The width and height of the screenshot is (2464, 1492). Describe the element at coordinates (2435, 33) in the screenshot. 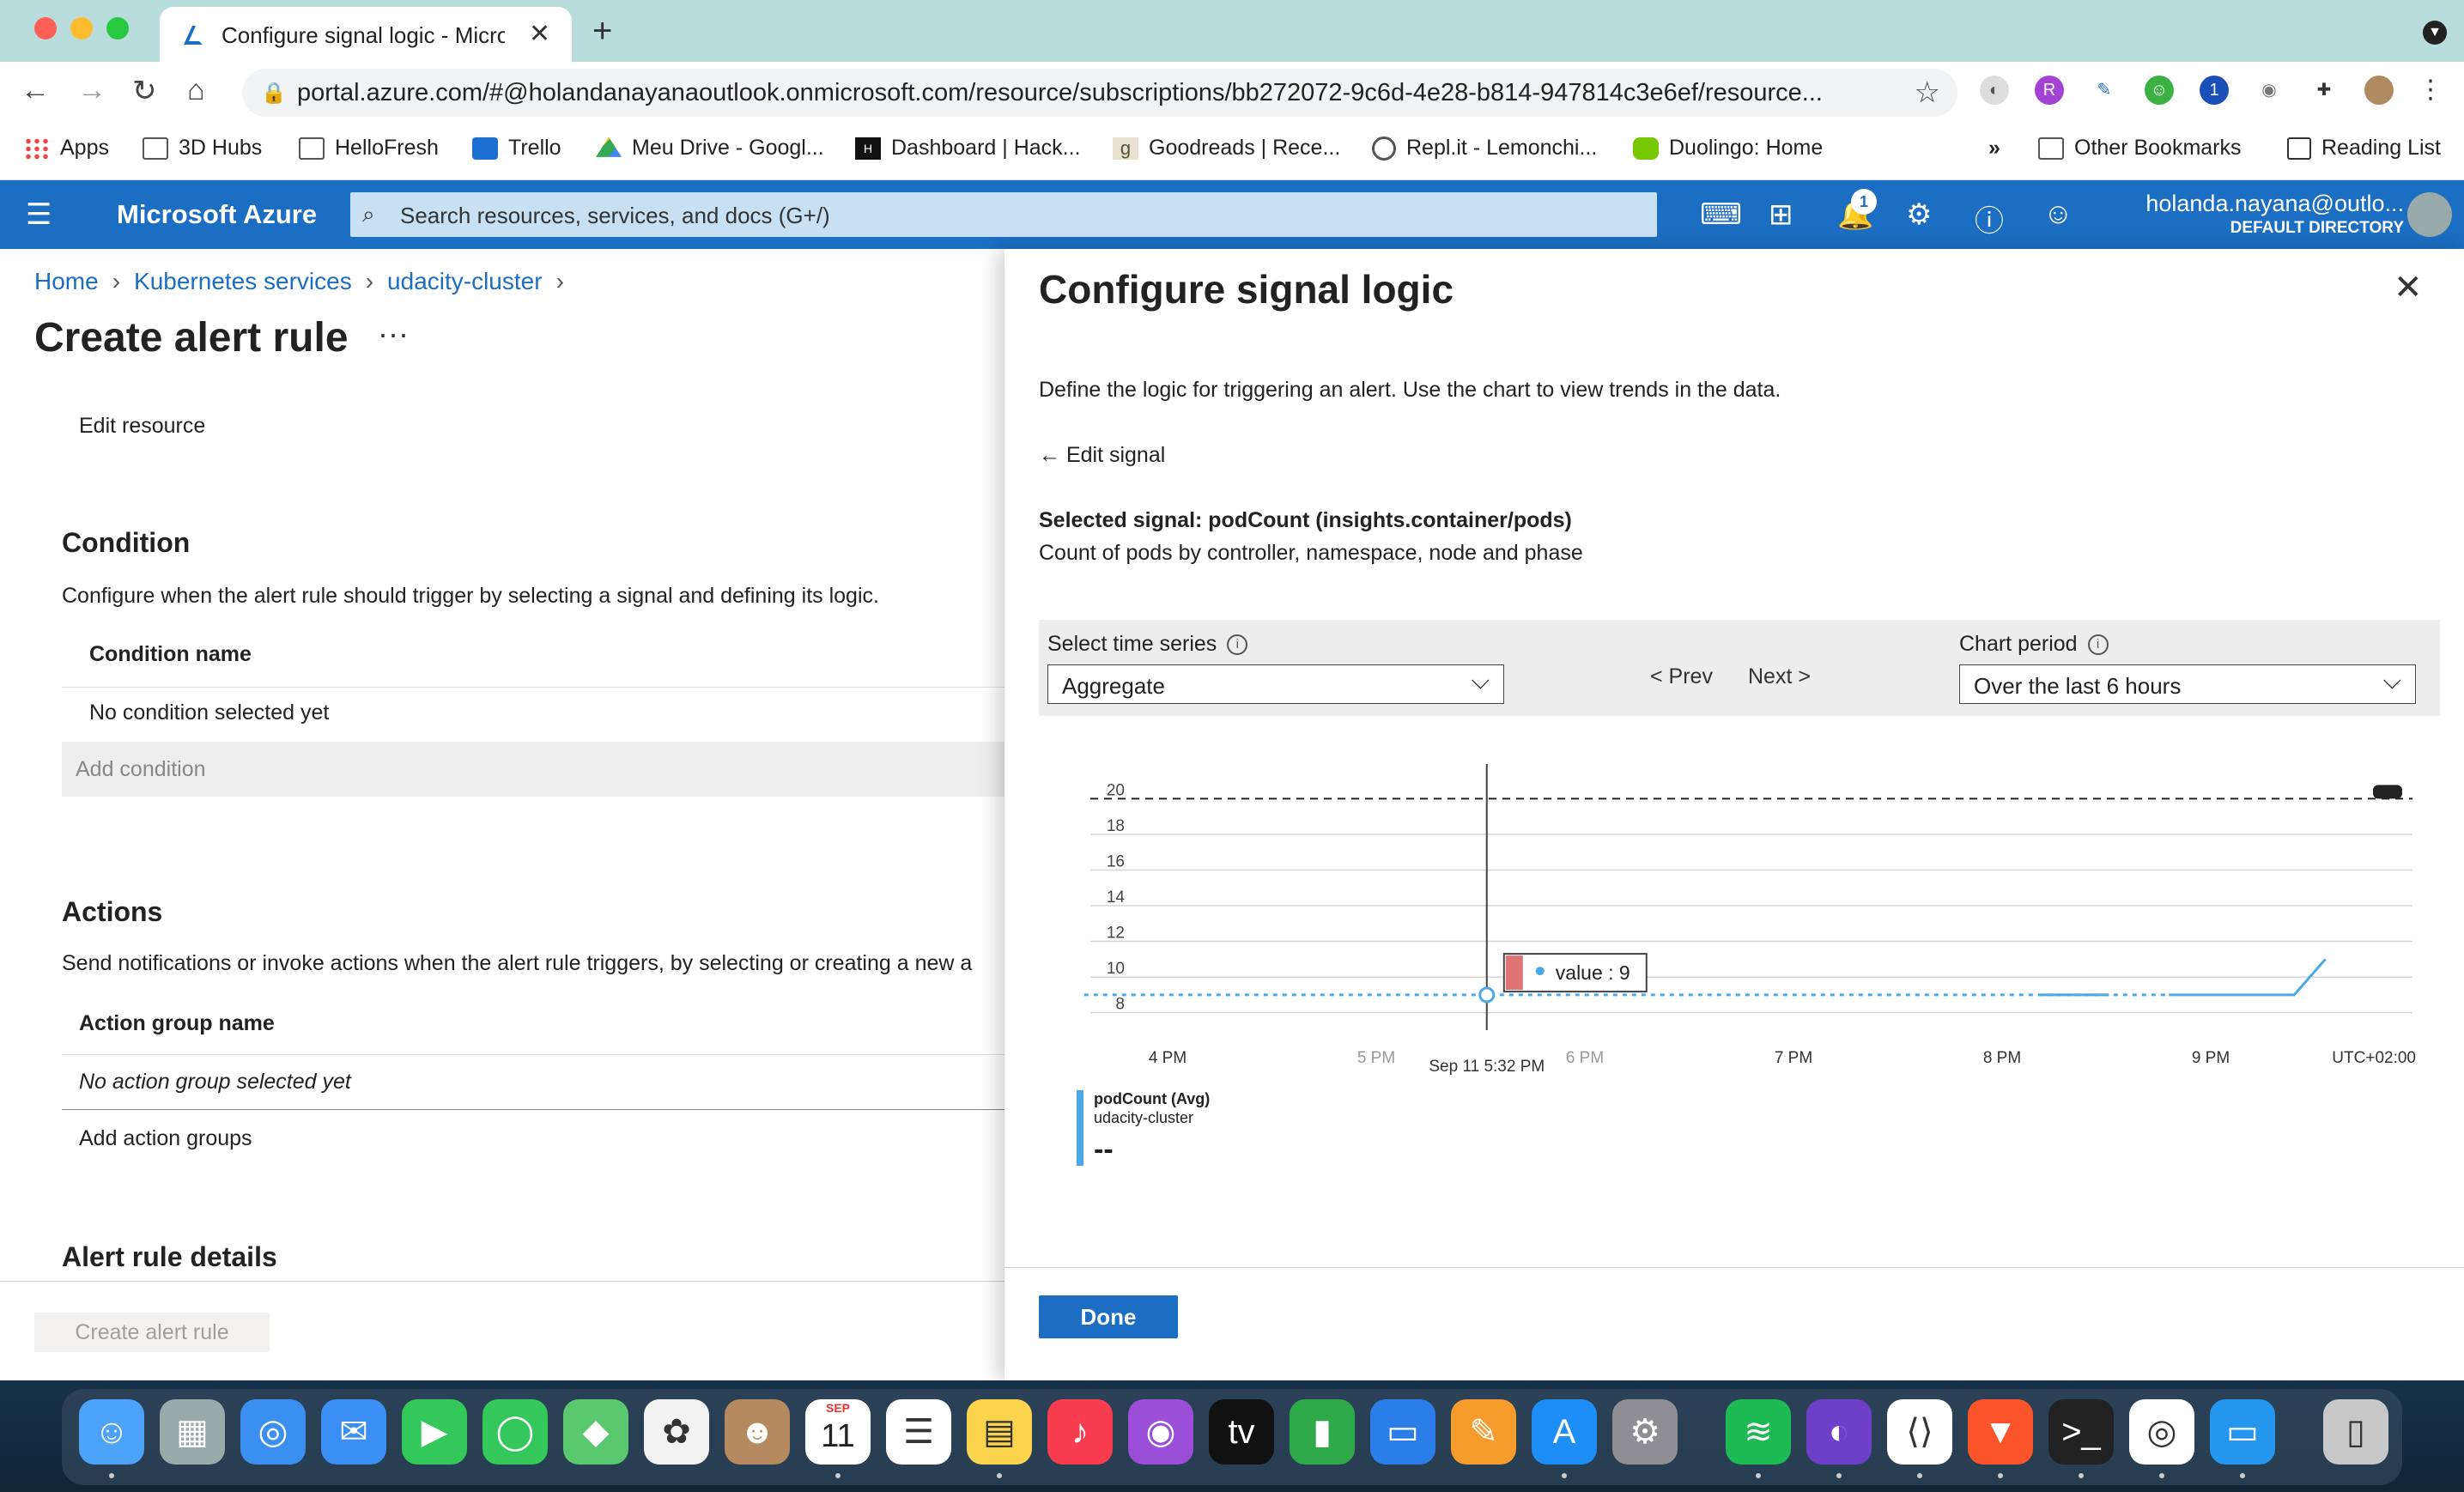

I see `tab-search-icon: ▼` at that location.